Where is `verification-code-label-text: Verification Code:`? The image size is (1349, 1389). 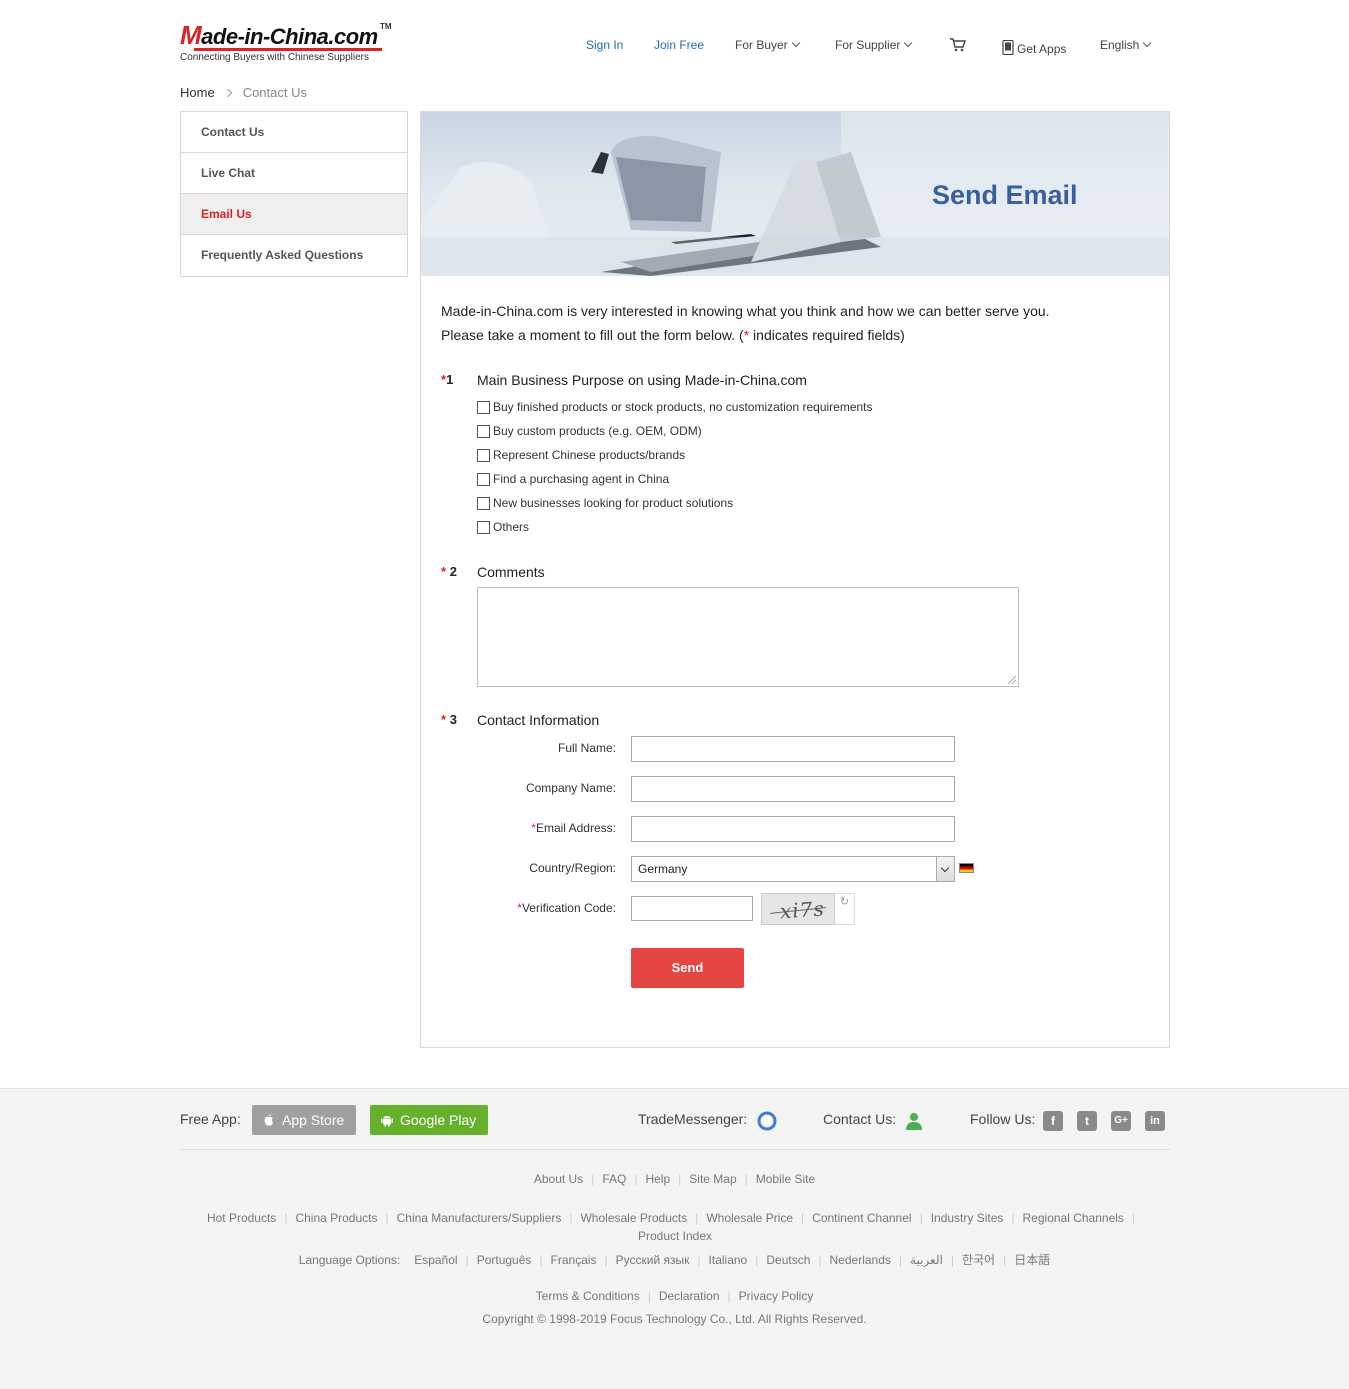
verification-code-label-text: Verification Code: is located at coordinates (568, 908).